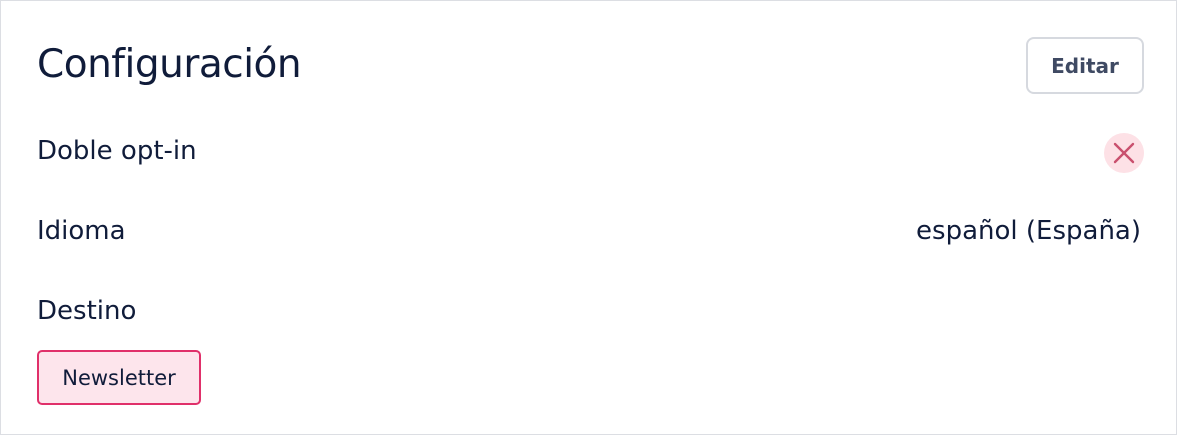  Describe the element at coordinates (169, 64) in the screenshot. I see `page-title: Configuración` at that location.